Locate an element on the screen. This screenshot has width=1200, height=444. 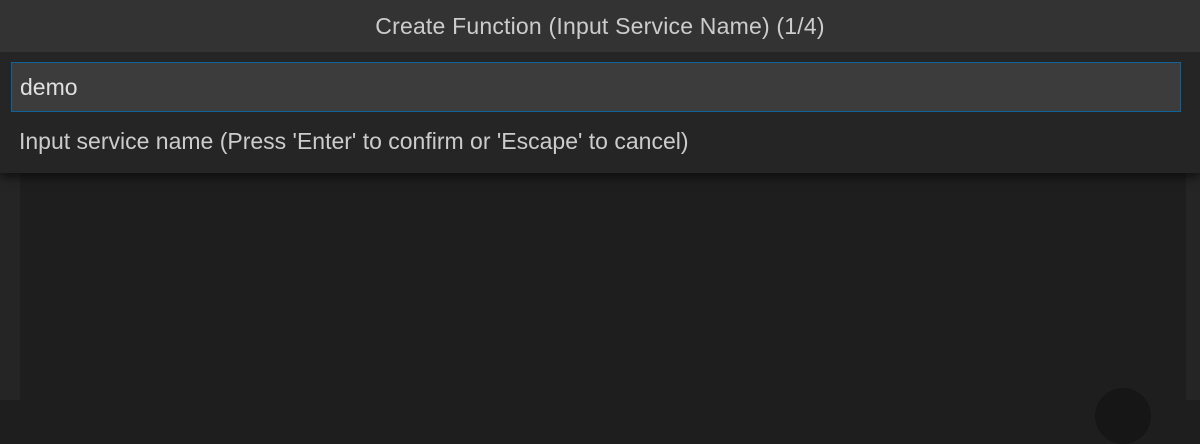
floating-button-edge is located at coordinates (1123, 416).